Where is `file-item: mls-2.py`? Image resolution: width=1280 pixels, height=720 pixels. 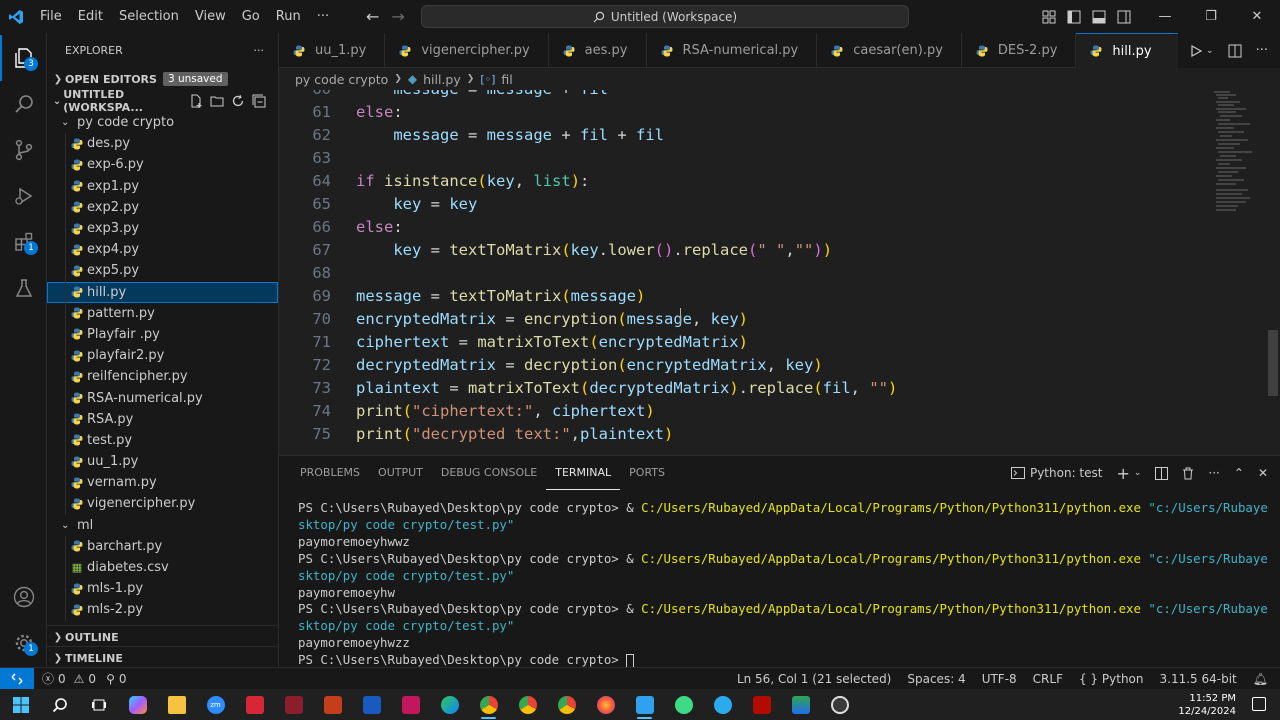
file-item: mls-2.py is located at coordinates (162, 610).